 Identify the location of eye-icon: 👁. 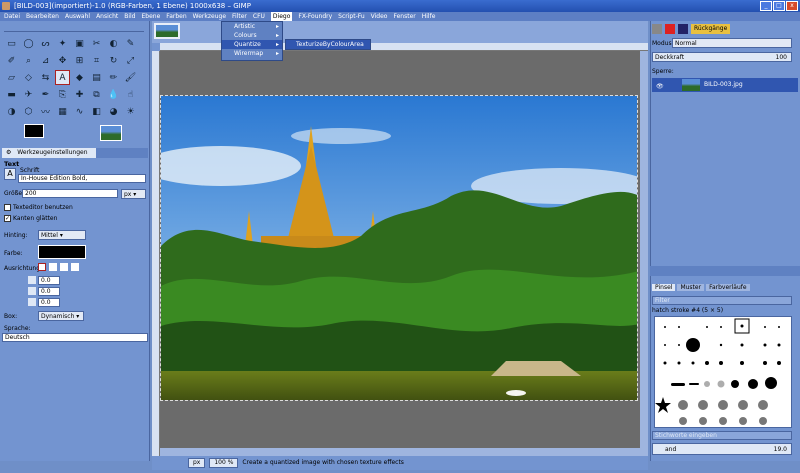
(660, 87).